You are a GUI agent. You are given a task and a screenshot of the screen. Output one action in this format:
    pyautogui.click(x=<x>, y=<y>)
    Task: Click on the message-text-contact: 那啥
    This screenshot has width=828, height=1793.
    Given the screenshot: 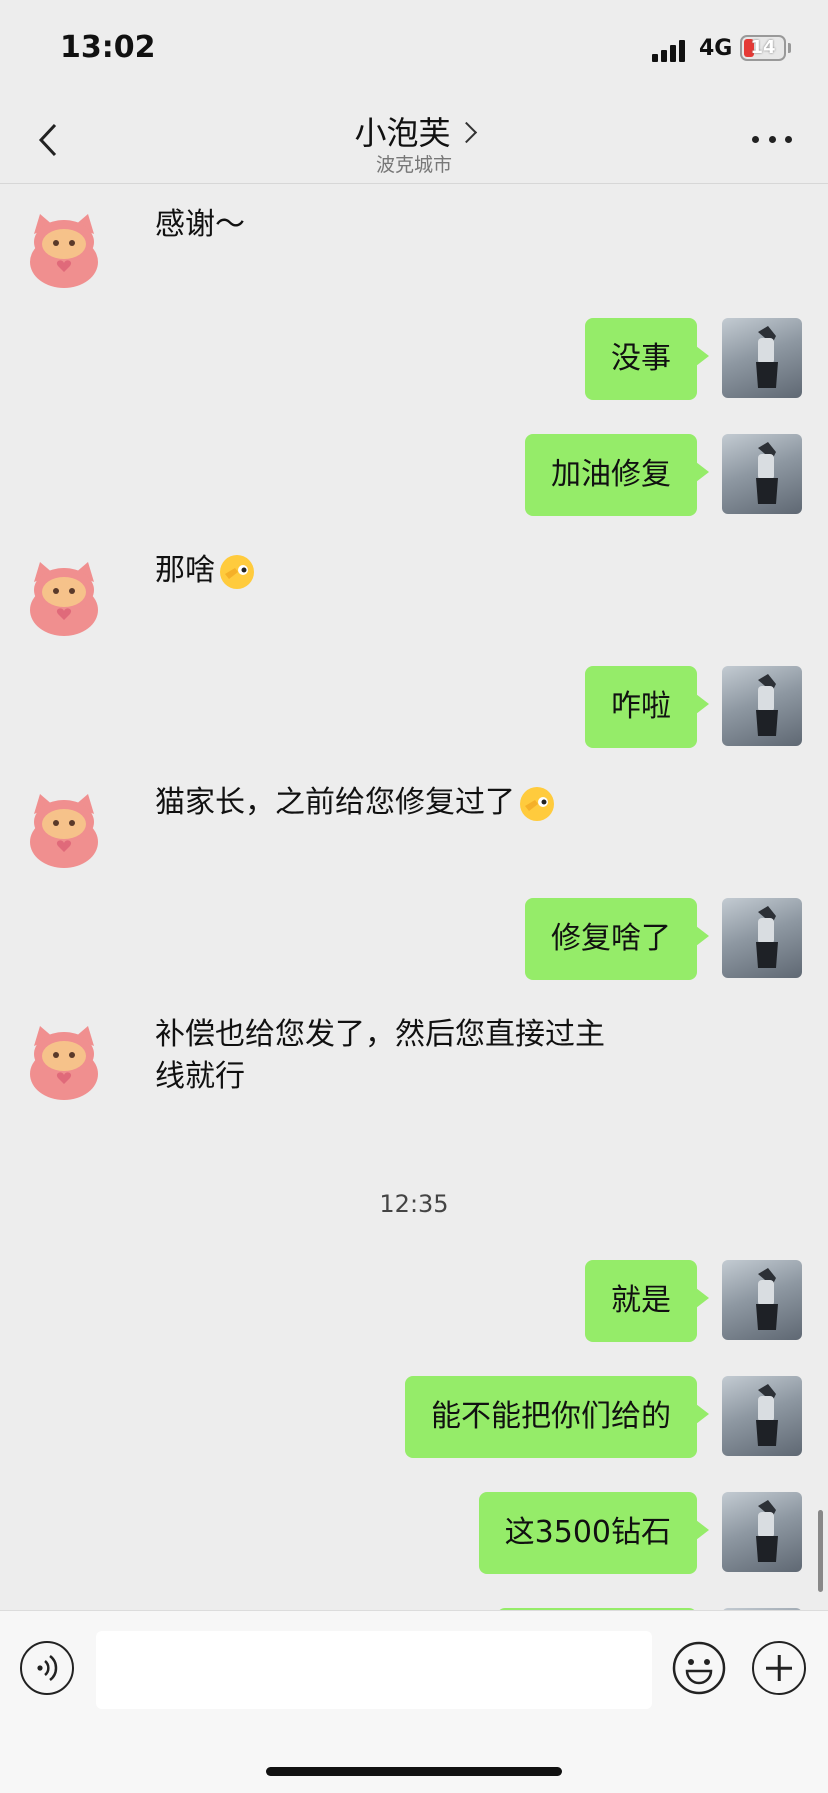 What is the action you would take?
    pyautogui.click(x=206, y=571)
    